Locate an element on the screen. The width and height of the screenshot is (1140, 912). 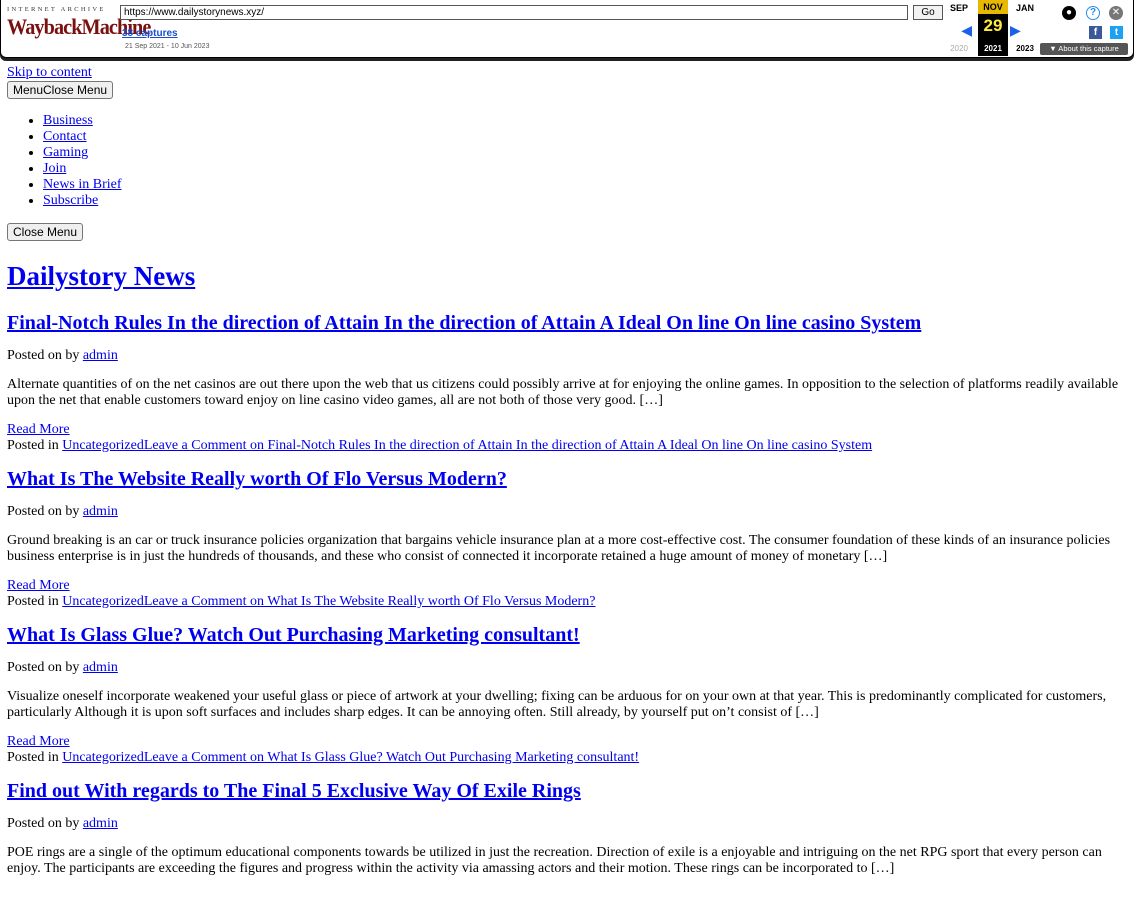
logo-internet-archive-text: INTERNET ARCHIVE is located at coordinates (56, 9).